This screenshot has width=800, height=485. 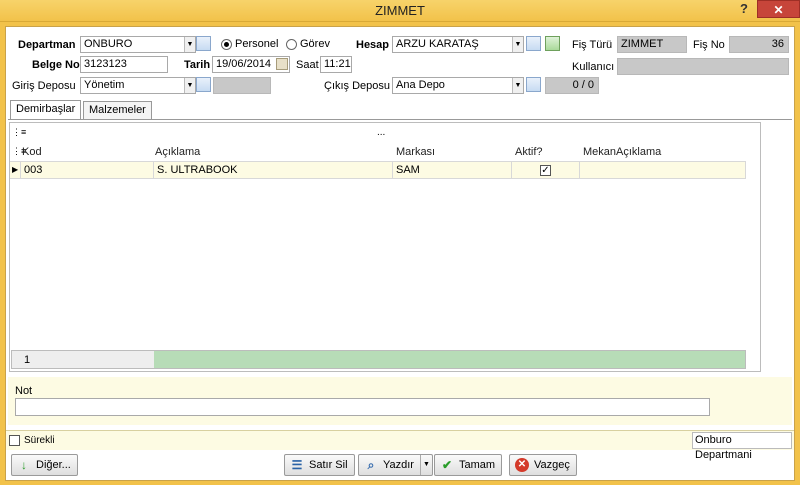 I want to click on lookup-giris-deposu-icon, so click(x=203, y=84).